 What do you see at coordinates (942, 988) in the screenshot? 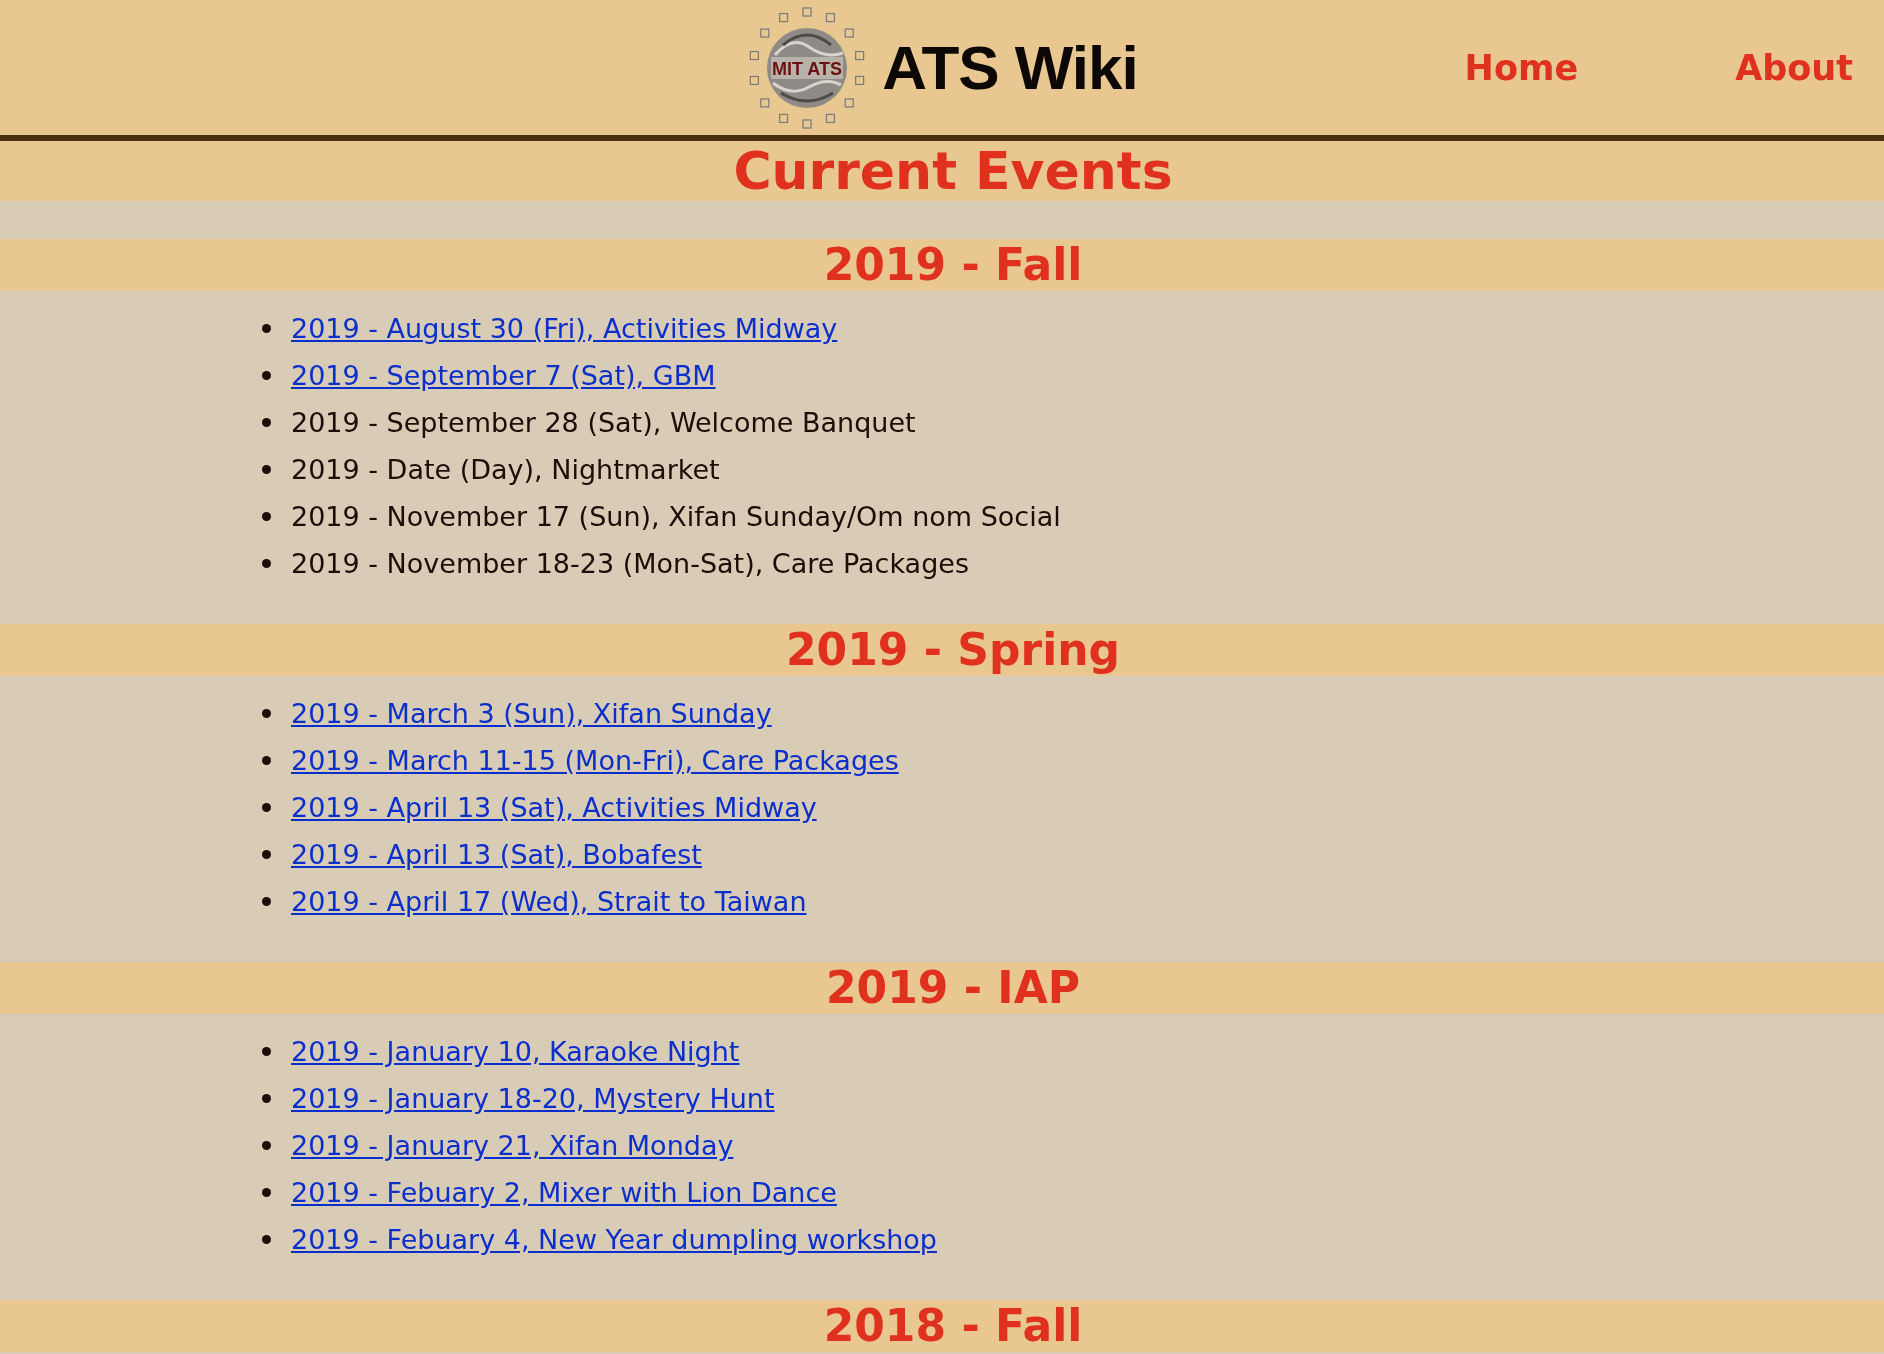
I see `section-heading: 2019 - IAP` at bounding box center [942, 988].